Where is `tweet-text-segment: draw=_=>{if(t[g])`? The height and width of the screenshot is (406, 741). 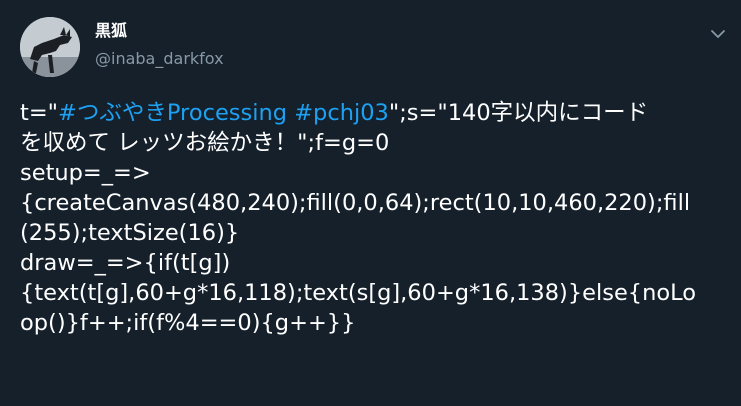
tweet-text-segment: draw=_=>{if(t[g]) is located at coordinates (125, 263).